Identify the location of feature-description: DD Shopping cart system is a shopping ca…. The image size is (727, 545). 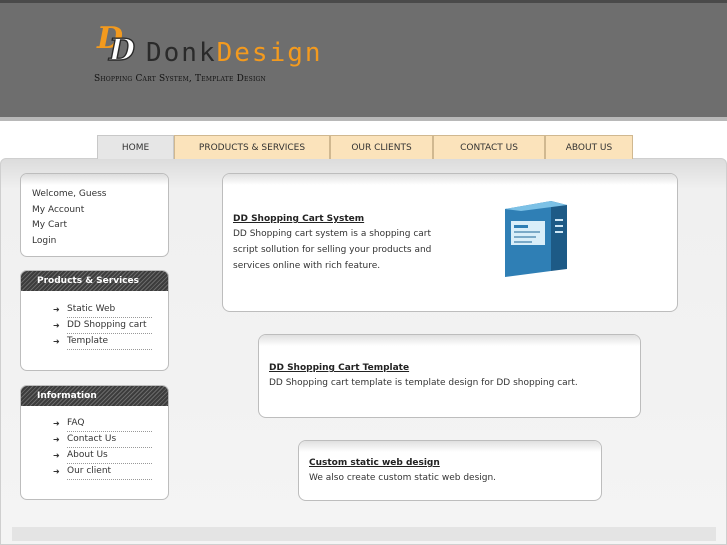
(332, 250).